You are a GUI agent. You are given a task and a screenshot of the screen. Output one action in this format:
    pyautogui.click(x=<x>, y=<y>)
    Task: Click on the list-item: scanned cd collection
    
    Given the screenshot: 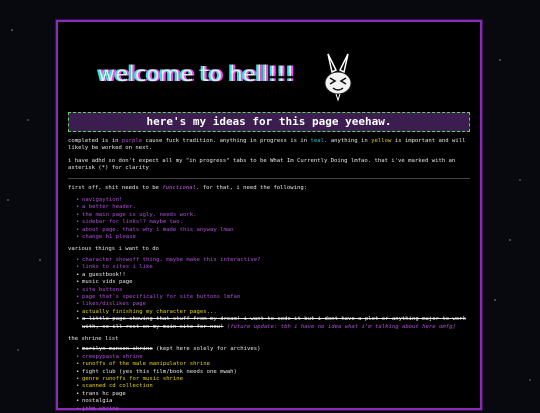 What is the action you would take?
    pyautogui.click(x=273, y=387)
    